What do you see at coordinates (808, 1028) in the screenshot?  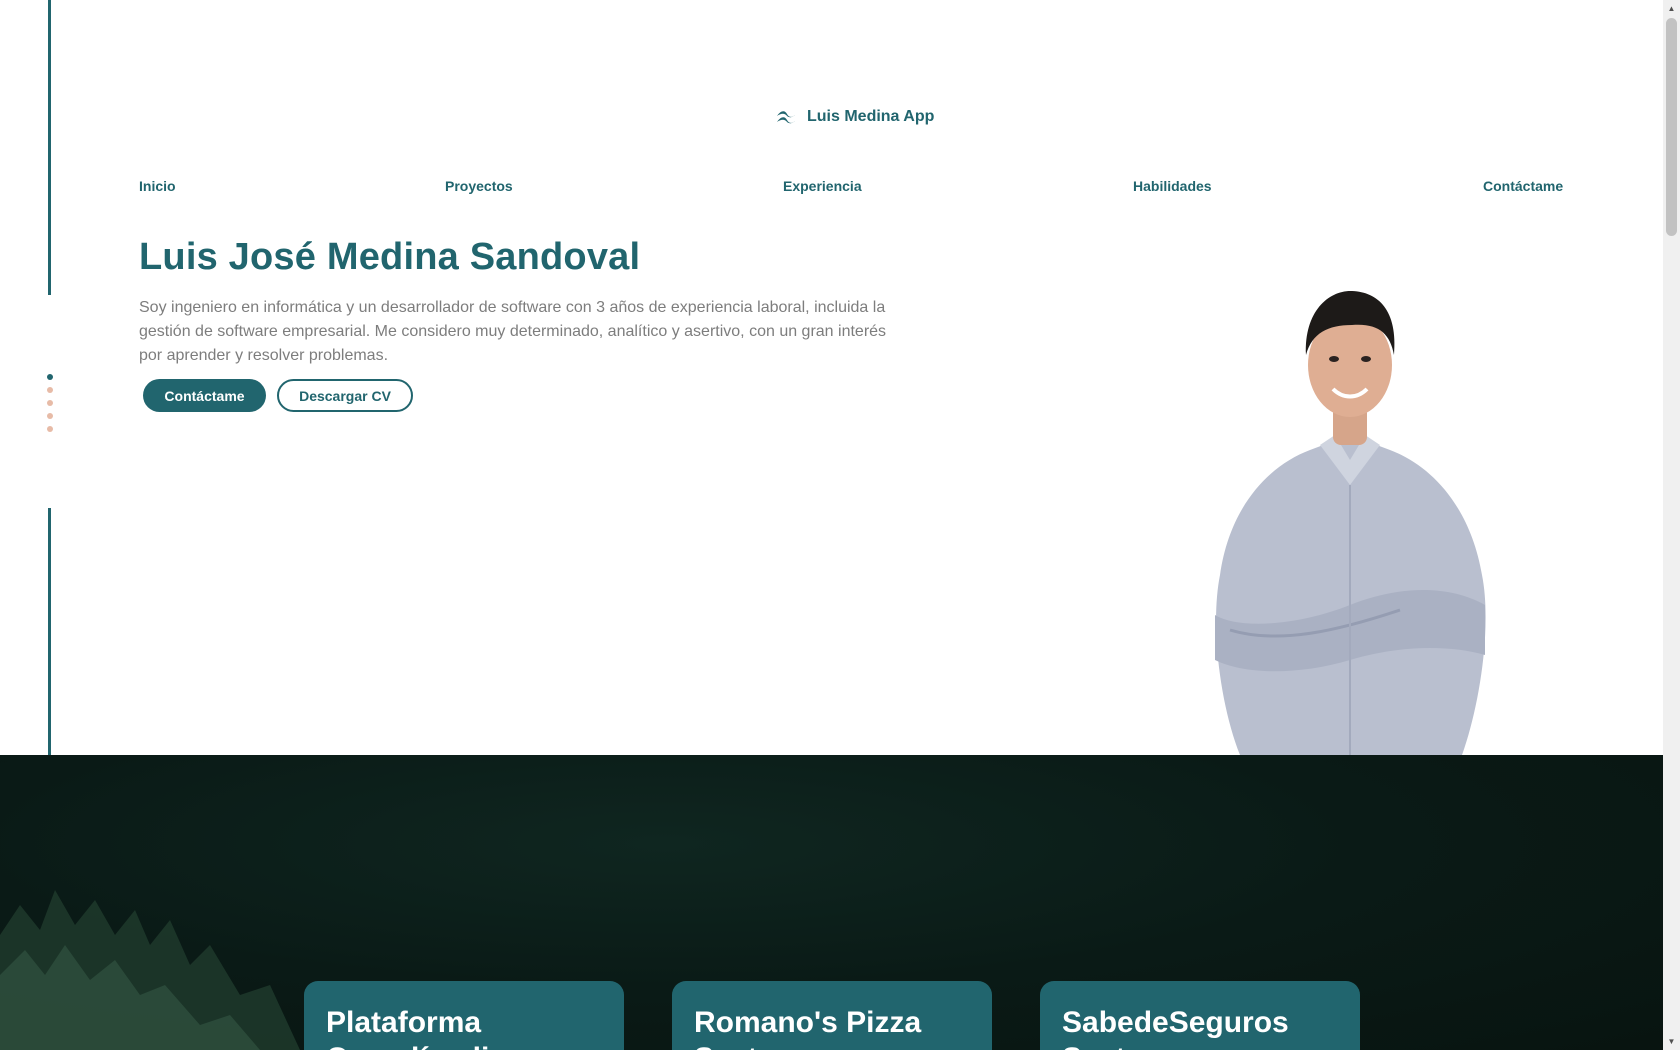 I see `project-card-title: Romano's Pizza System` at bounding box center [808, 1028].